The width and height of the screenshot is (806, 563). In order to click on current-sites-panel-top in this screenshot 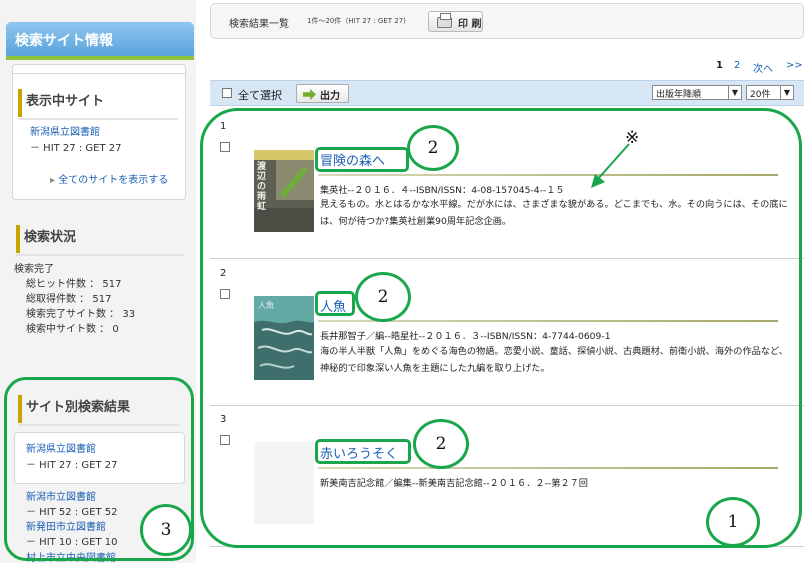, I will do `click(99, 69)`.